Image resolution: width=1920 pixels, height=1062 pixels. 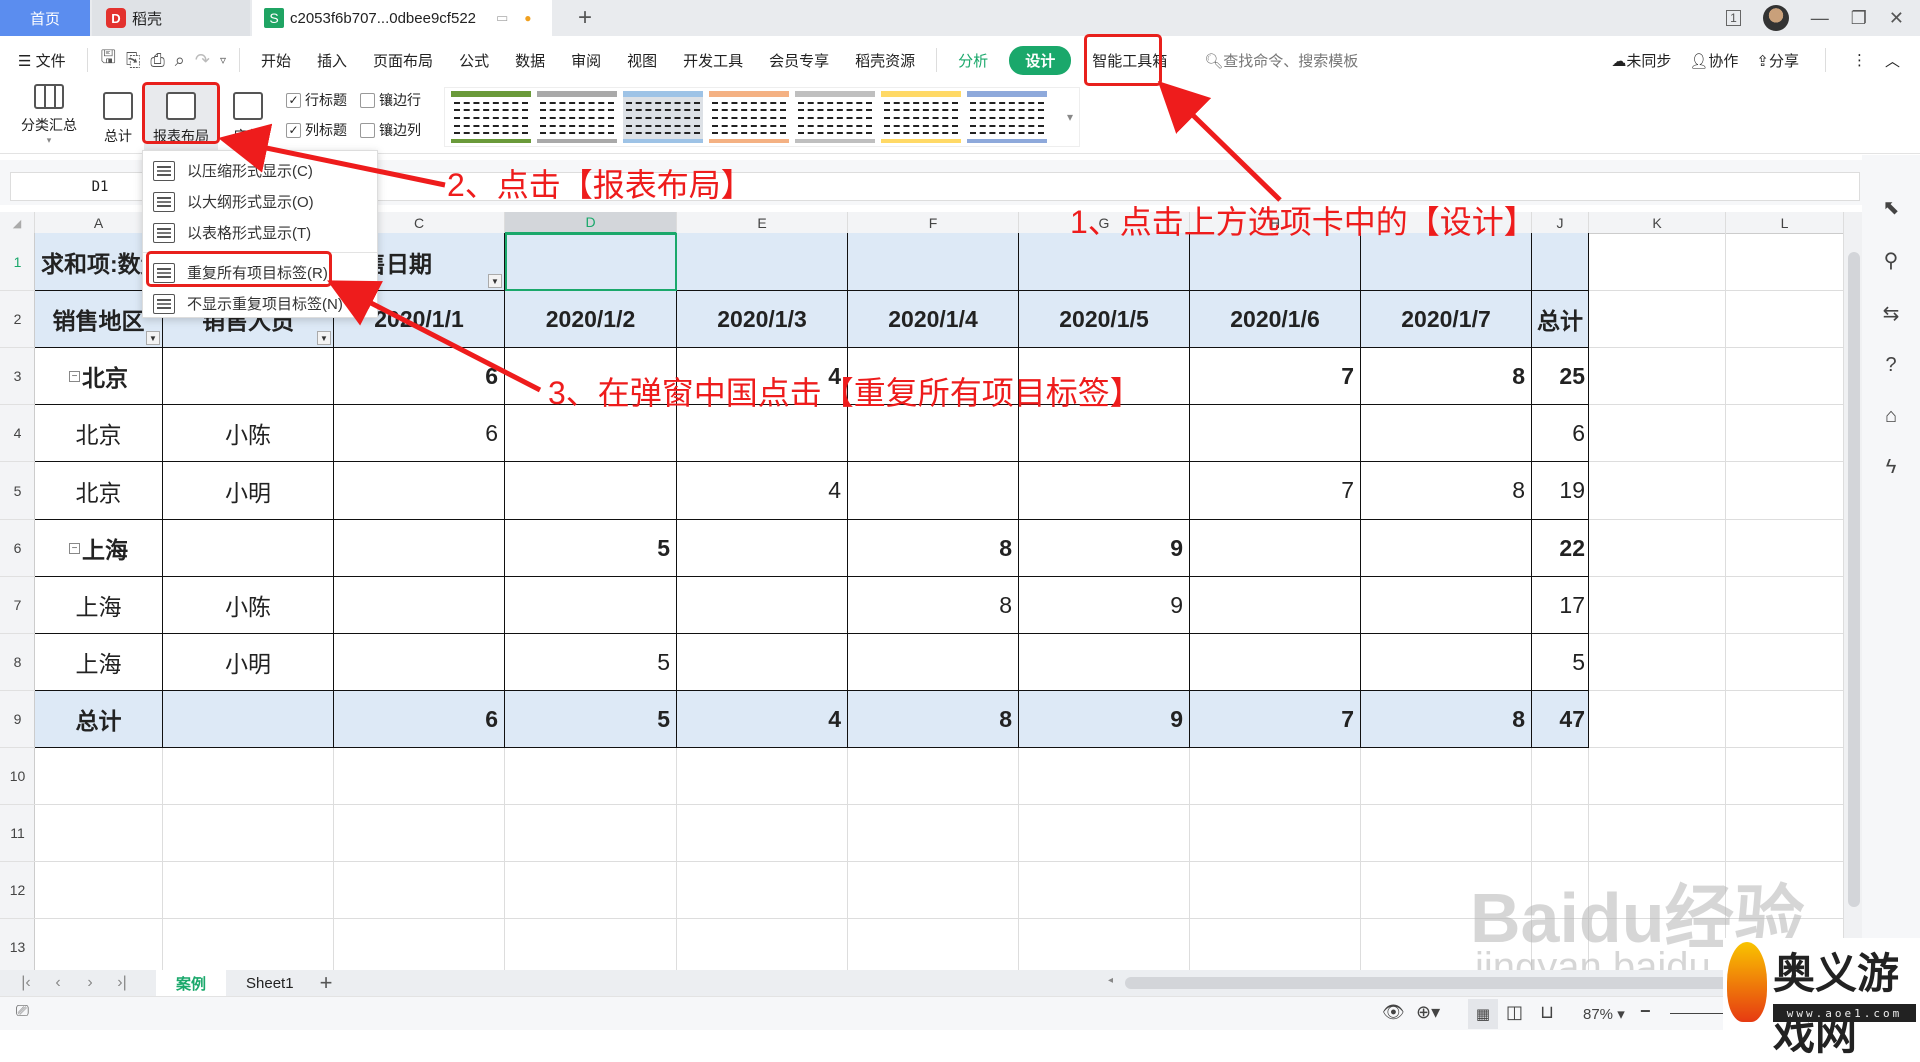 I want to click on col-headers-checkbox: ✓ 列标题, so click(x=316, y=130).